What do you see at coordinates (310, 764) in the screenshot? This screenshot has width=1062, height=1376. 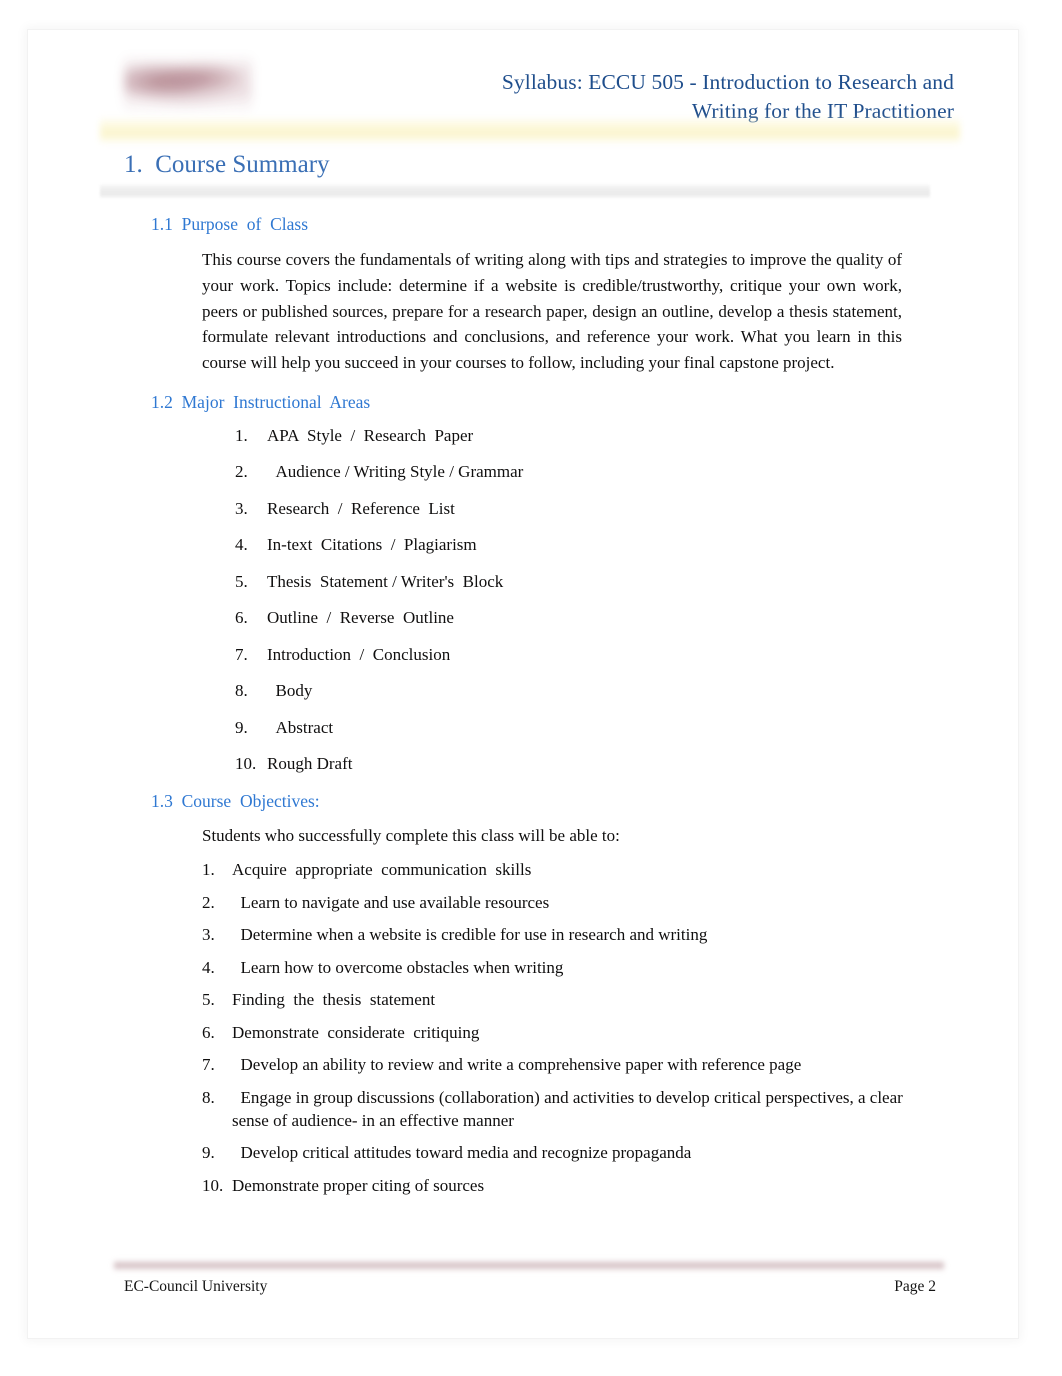 I see `list-item-text: Rough Draft` at bounding box center [310, 764].